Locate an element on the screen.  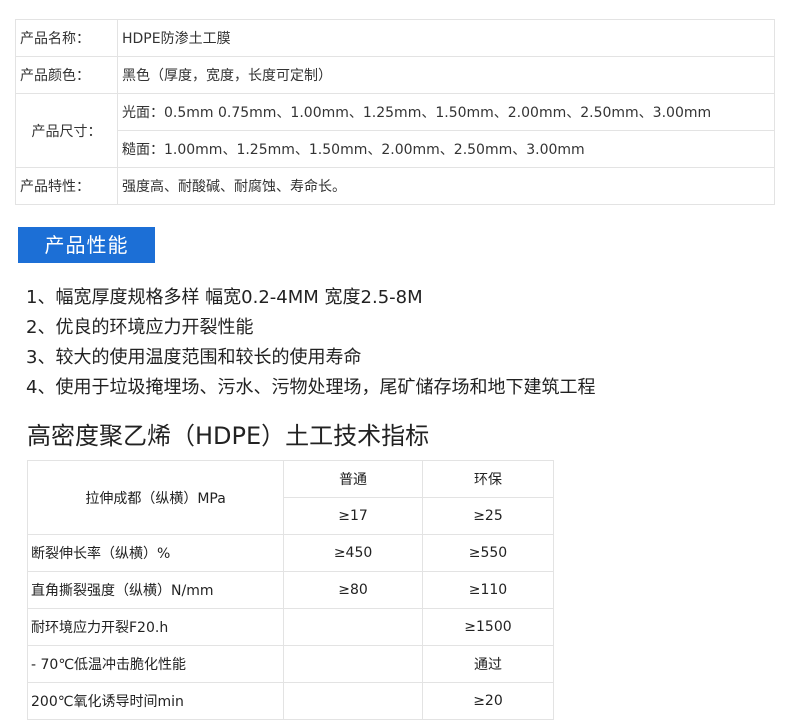
spec-row-label: 直角撕裂强度（纵横）N/mm is located at coordinates (155, 590).